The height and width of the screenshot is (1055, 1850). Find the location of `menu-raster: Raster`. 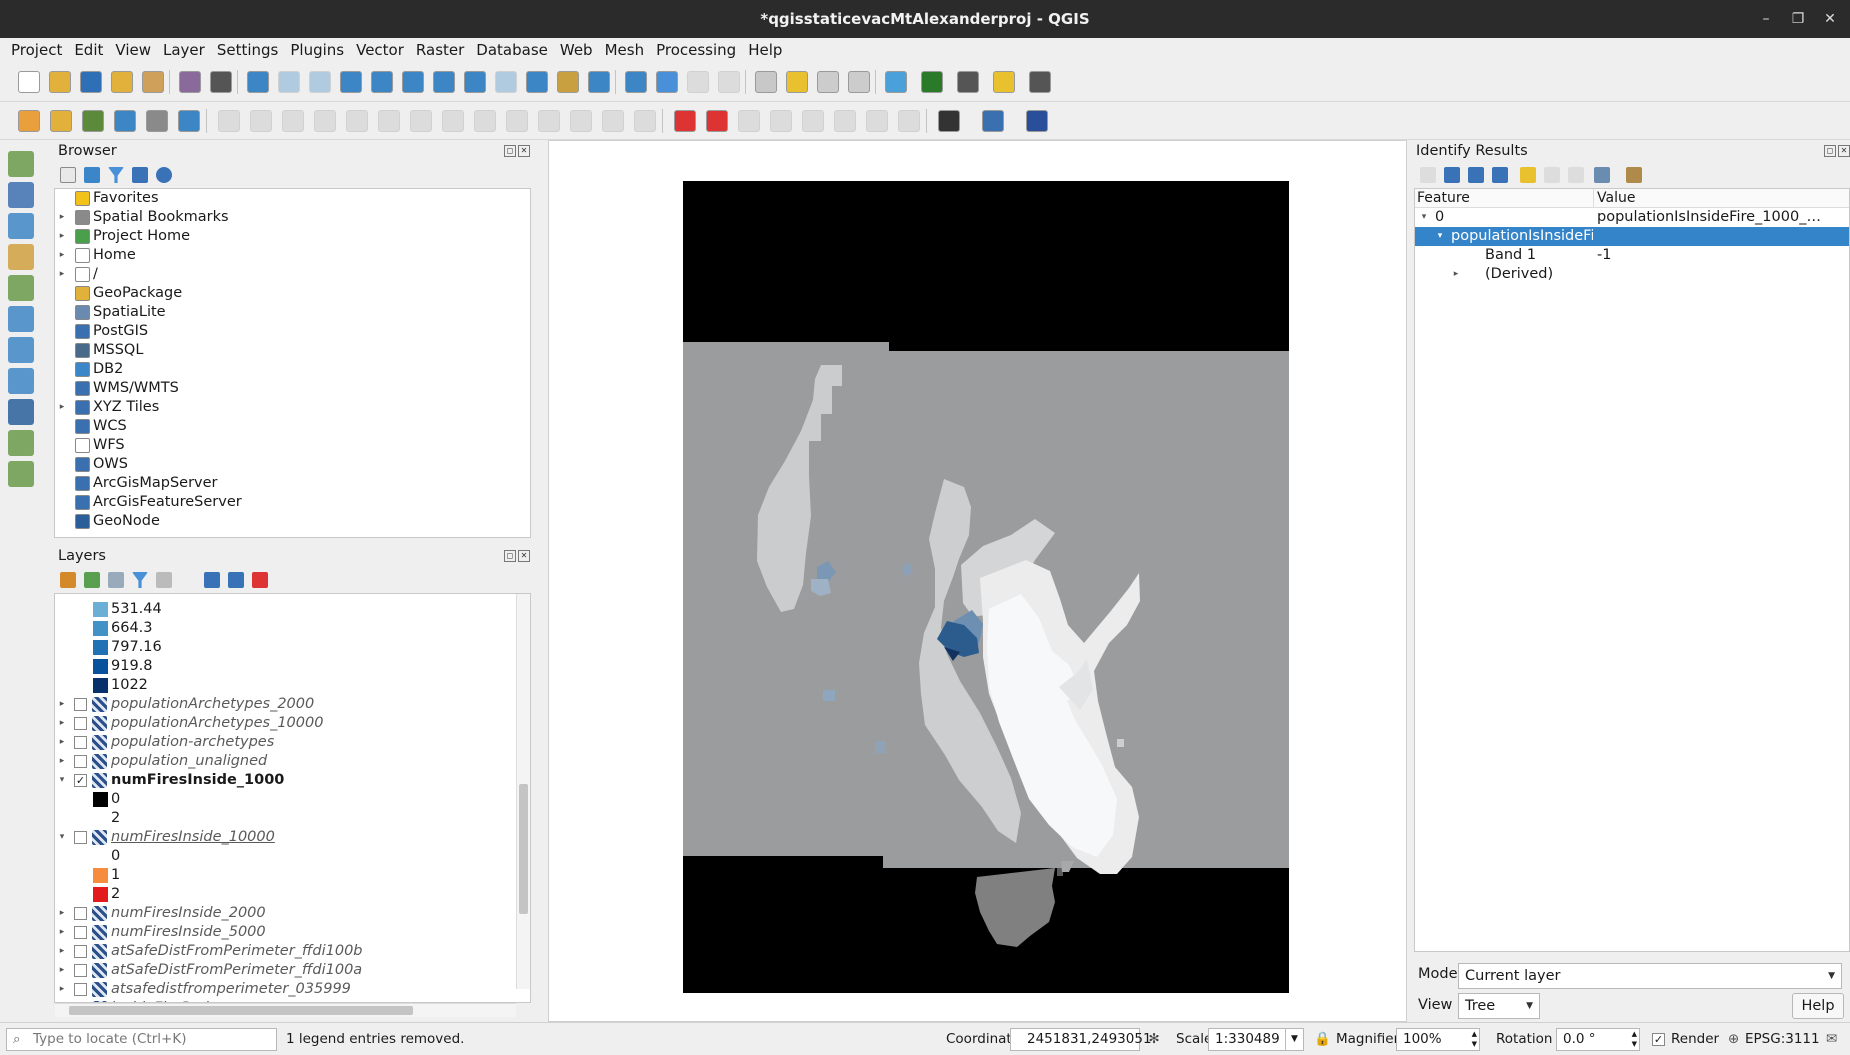

menu-raster: Raster is located at coordinates (440, 50).